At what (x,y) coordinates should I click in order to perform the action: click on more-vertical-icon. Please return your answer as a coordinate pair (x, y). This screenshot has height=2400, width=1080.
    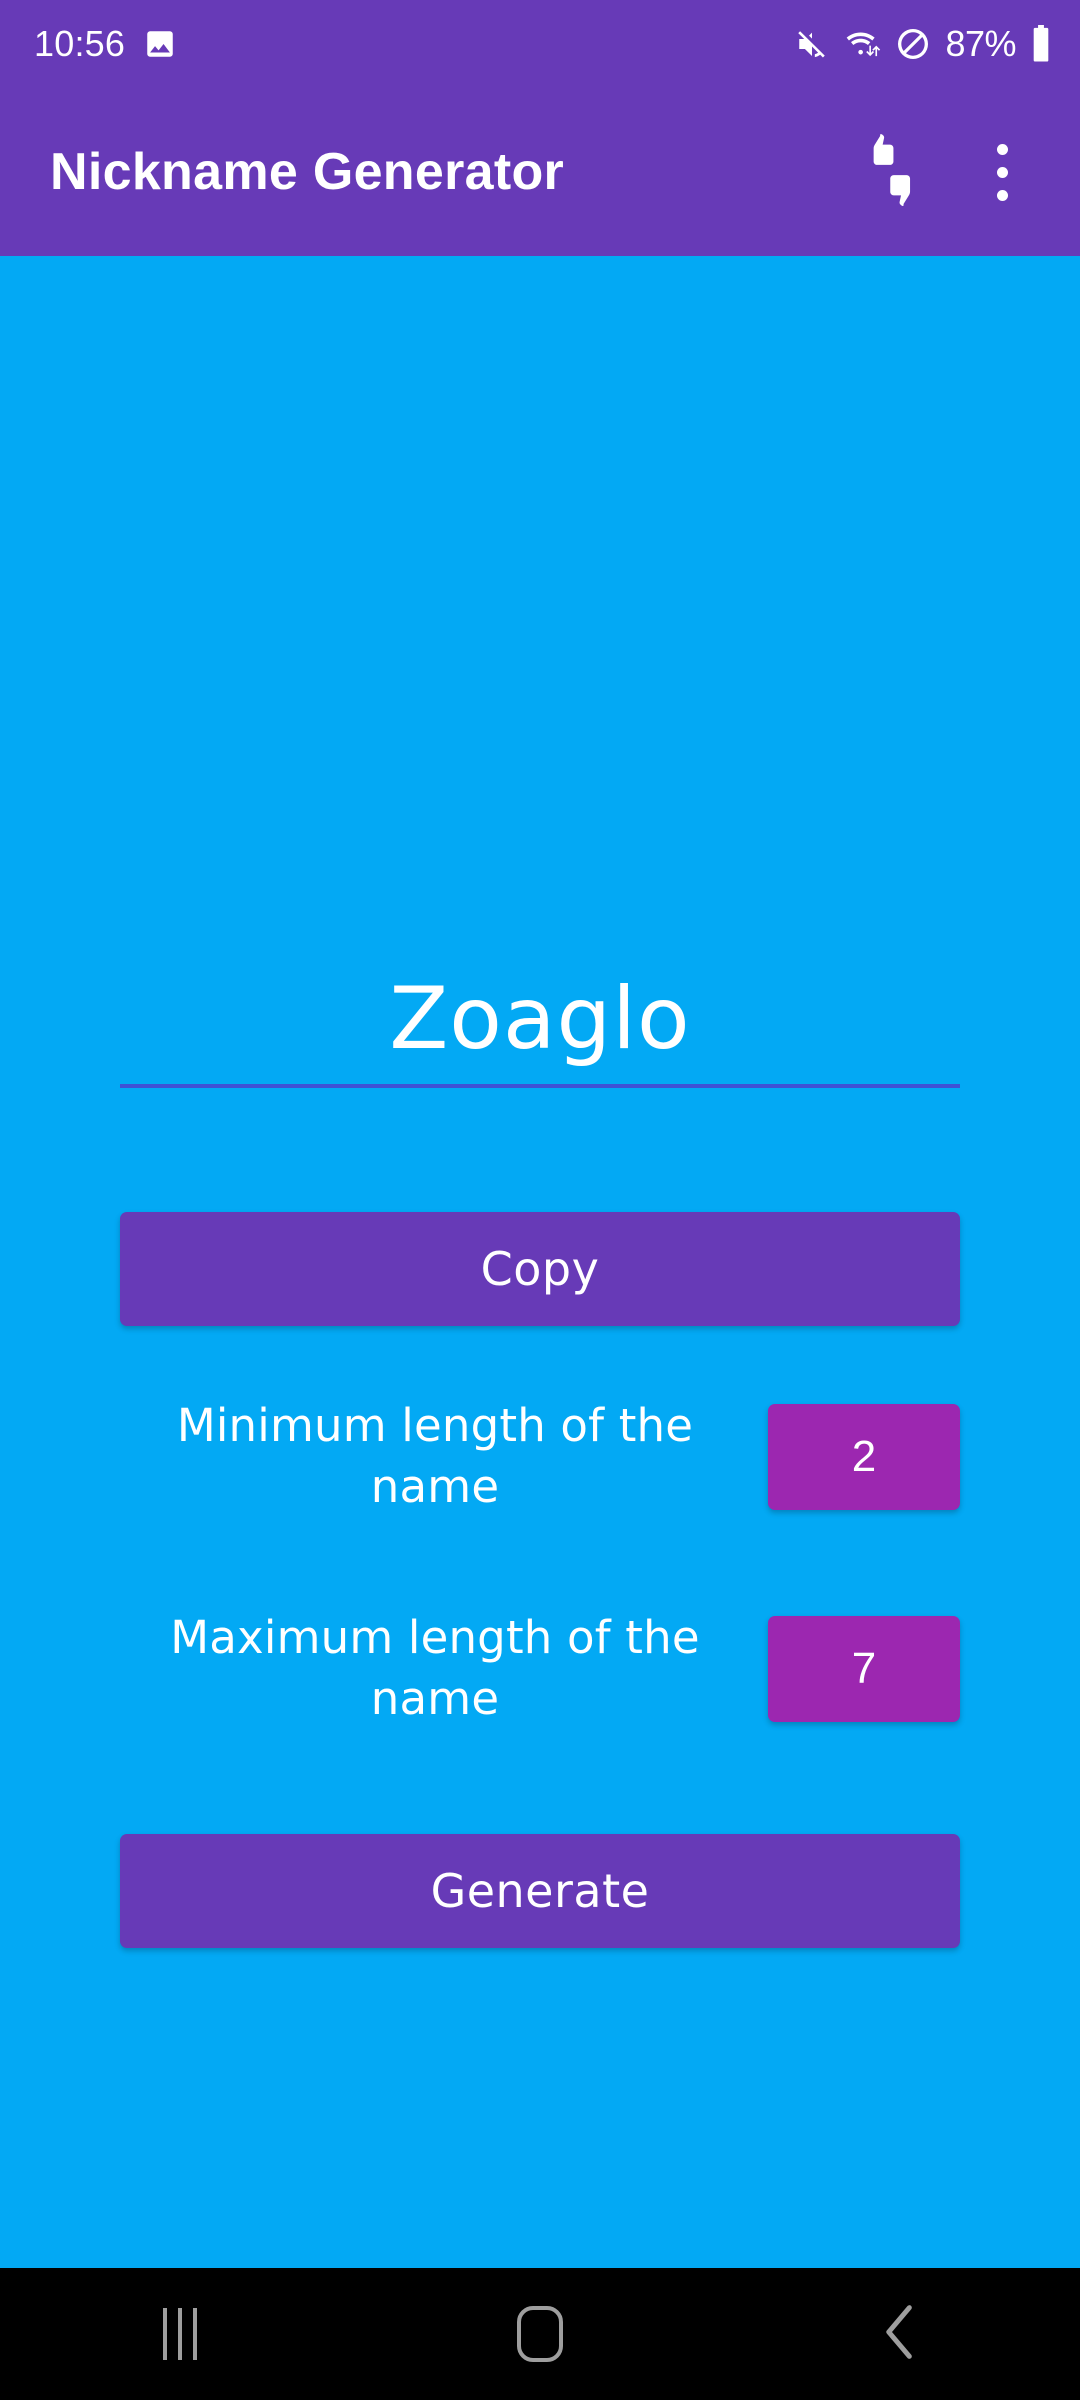
    Looking at the image, I should click on (1002, 172).